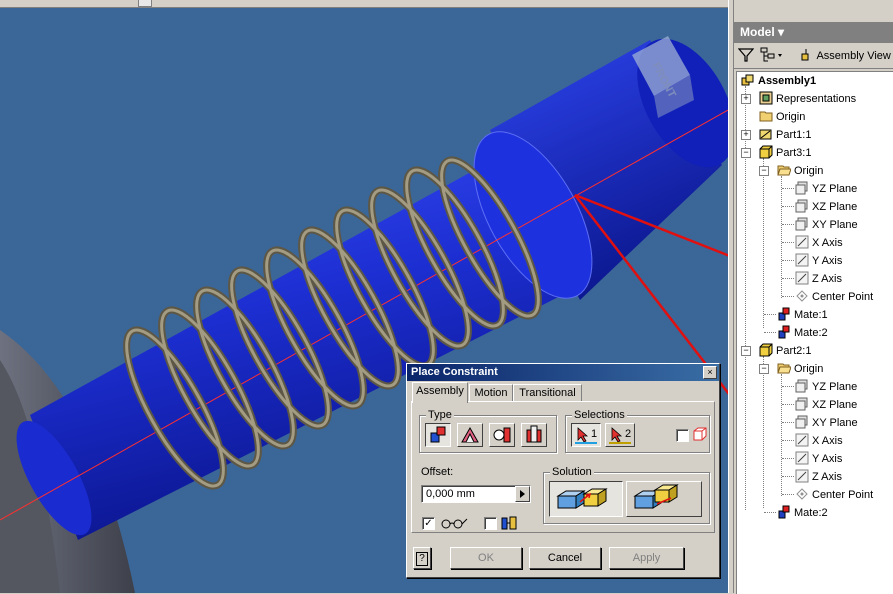  Describe the element at coordinates (582, 498) in the screenshot. I see `mate-solution-icon` at that location.